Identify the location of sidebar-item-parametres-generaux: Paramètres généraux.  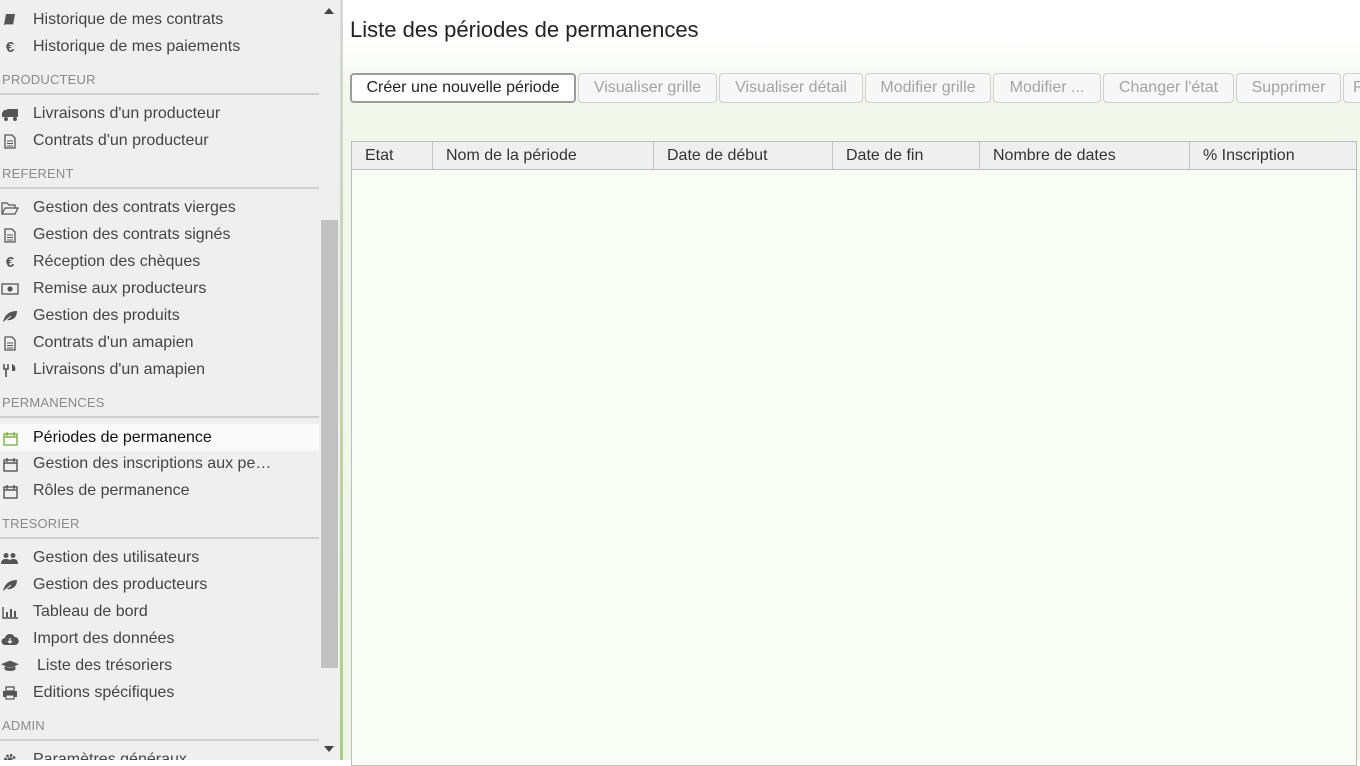
(159, 753).